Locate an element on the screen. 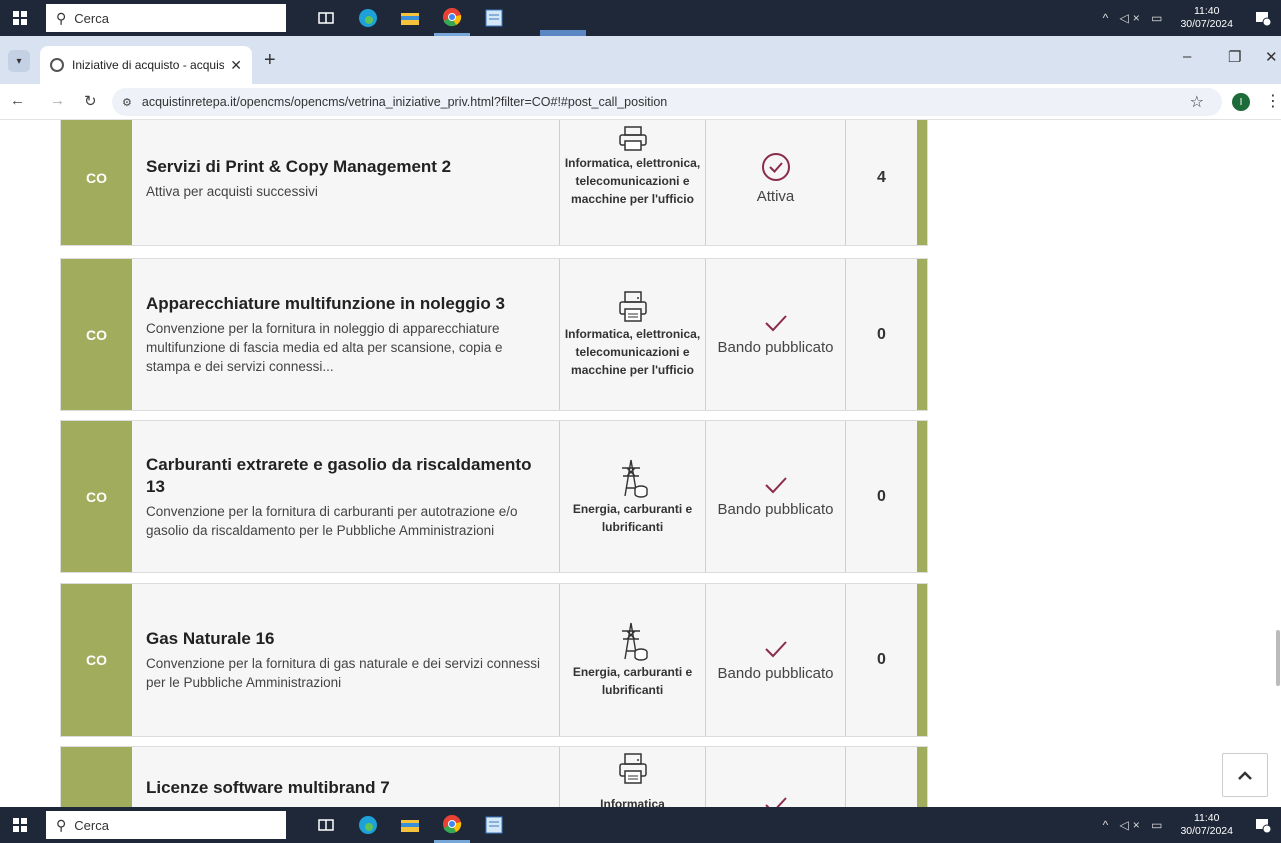  check-circle-icon is located at coordinates (775, 166).